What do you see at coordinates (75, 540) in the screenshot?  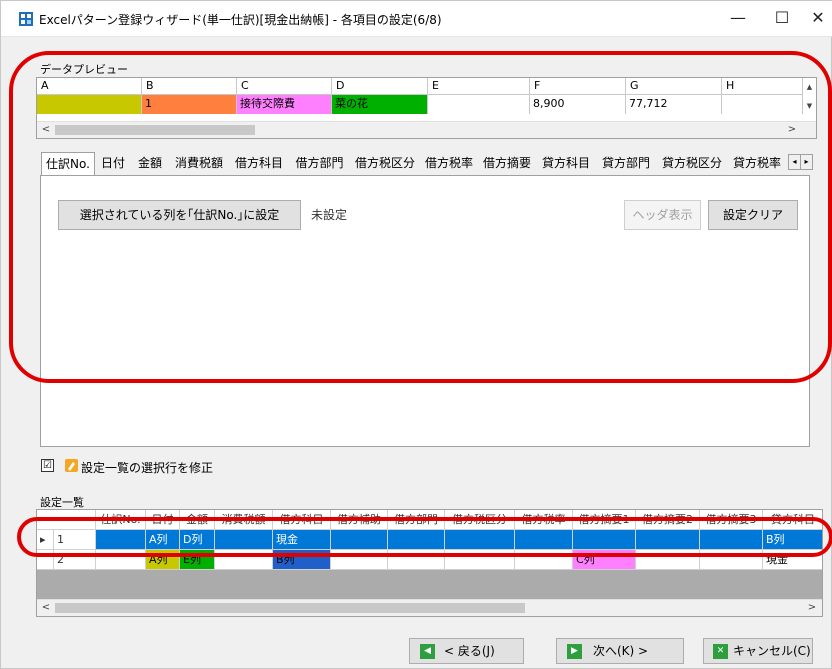 I see `row-number: 1` at bounding box center [75, 540].